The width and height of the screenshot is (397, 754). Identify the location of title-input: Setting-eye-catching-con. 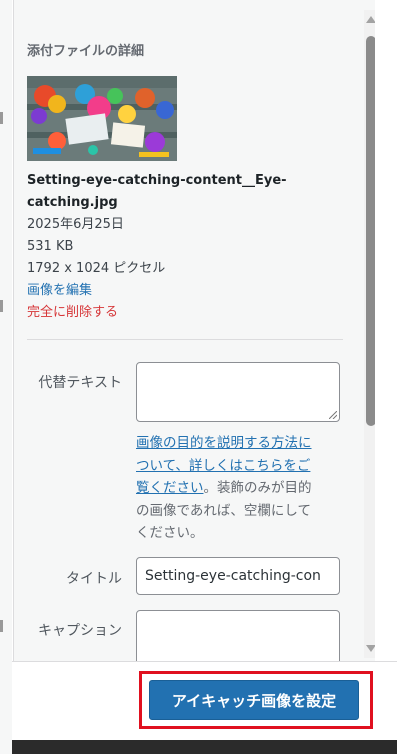
(238, 576).